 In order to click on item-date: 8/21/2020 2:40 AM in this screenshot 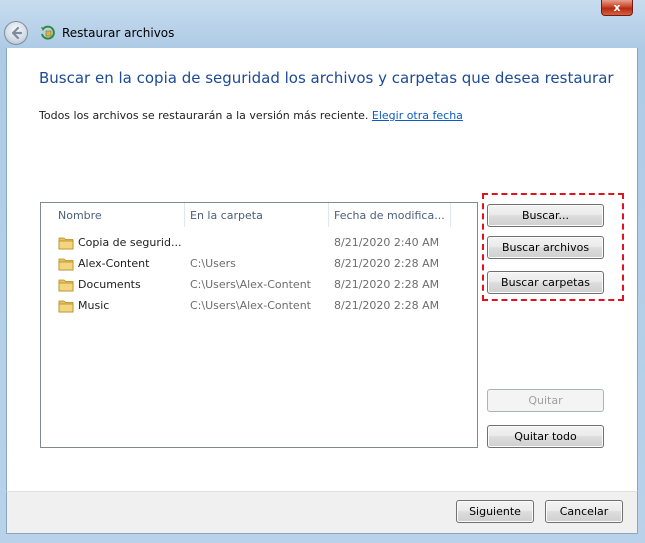, I will do `click(387, 242)`.